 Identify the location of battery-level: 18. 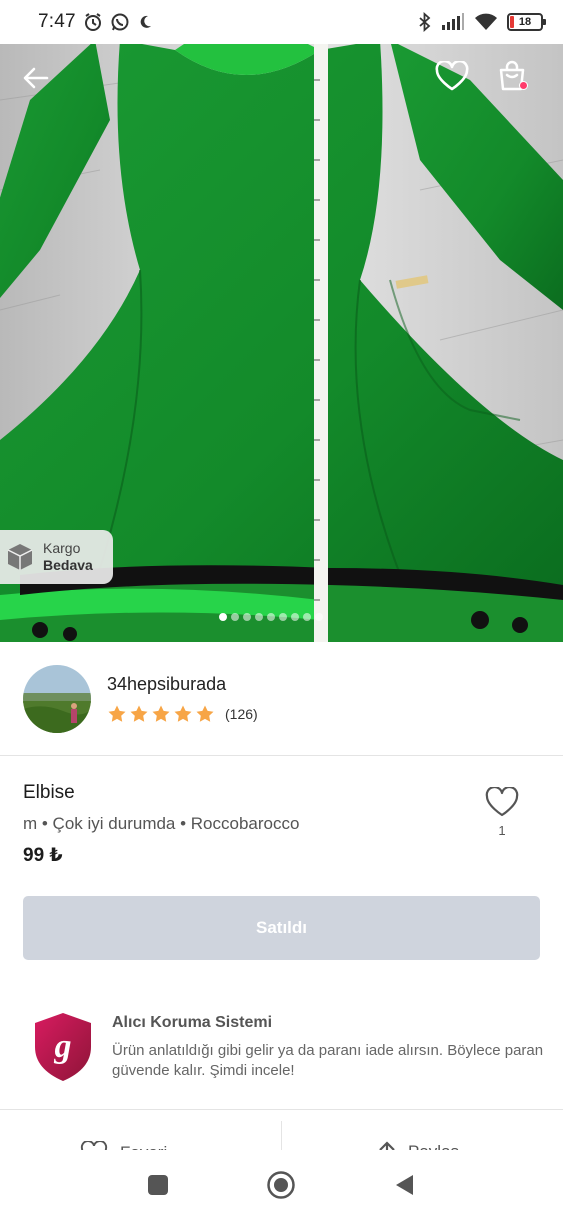
(525, 22).